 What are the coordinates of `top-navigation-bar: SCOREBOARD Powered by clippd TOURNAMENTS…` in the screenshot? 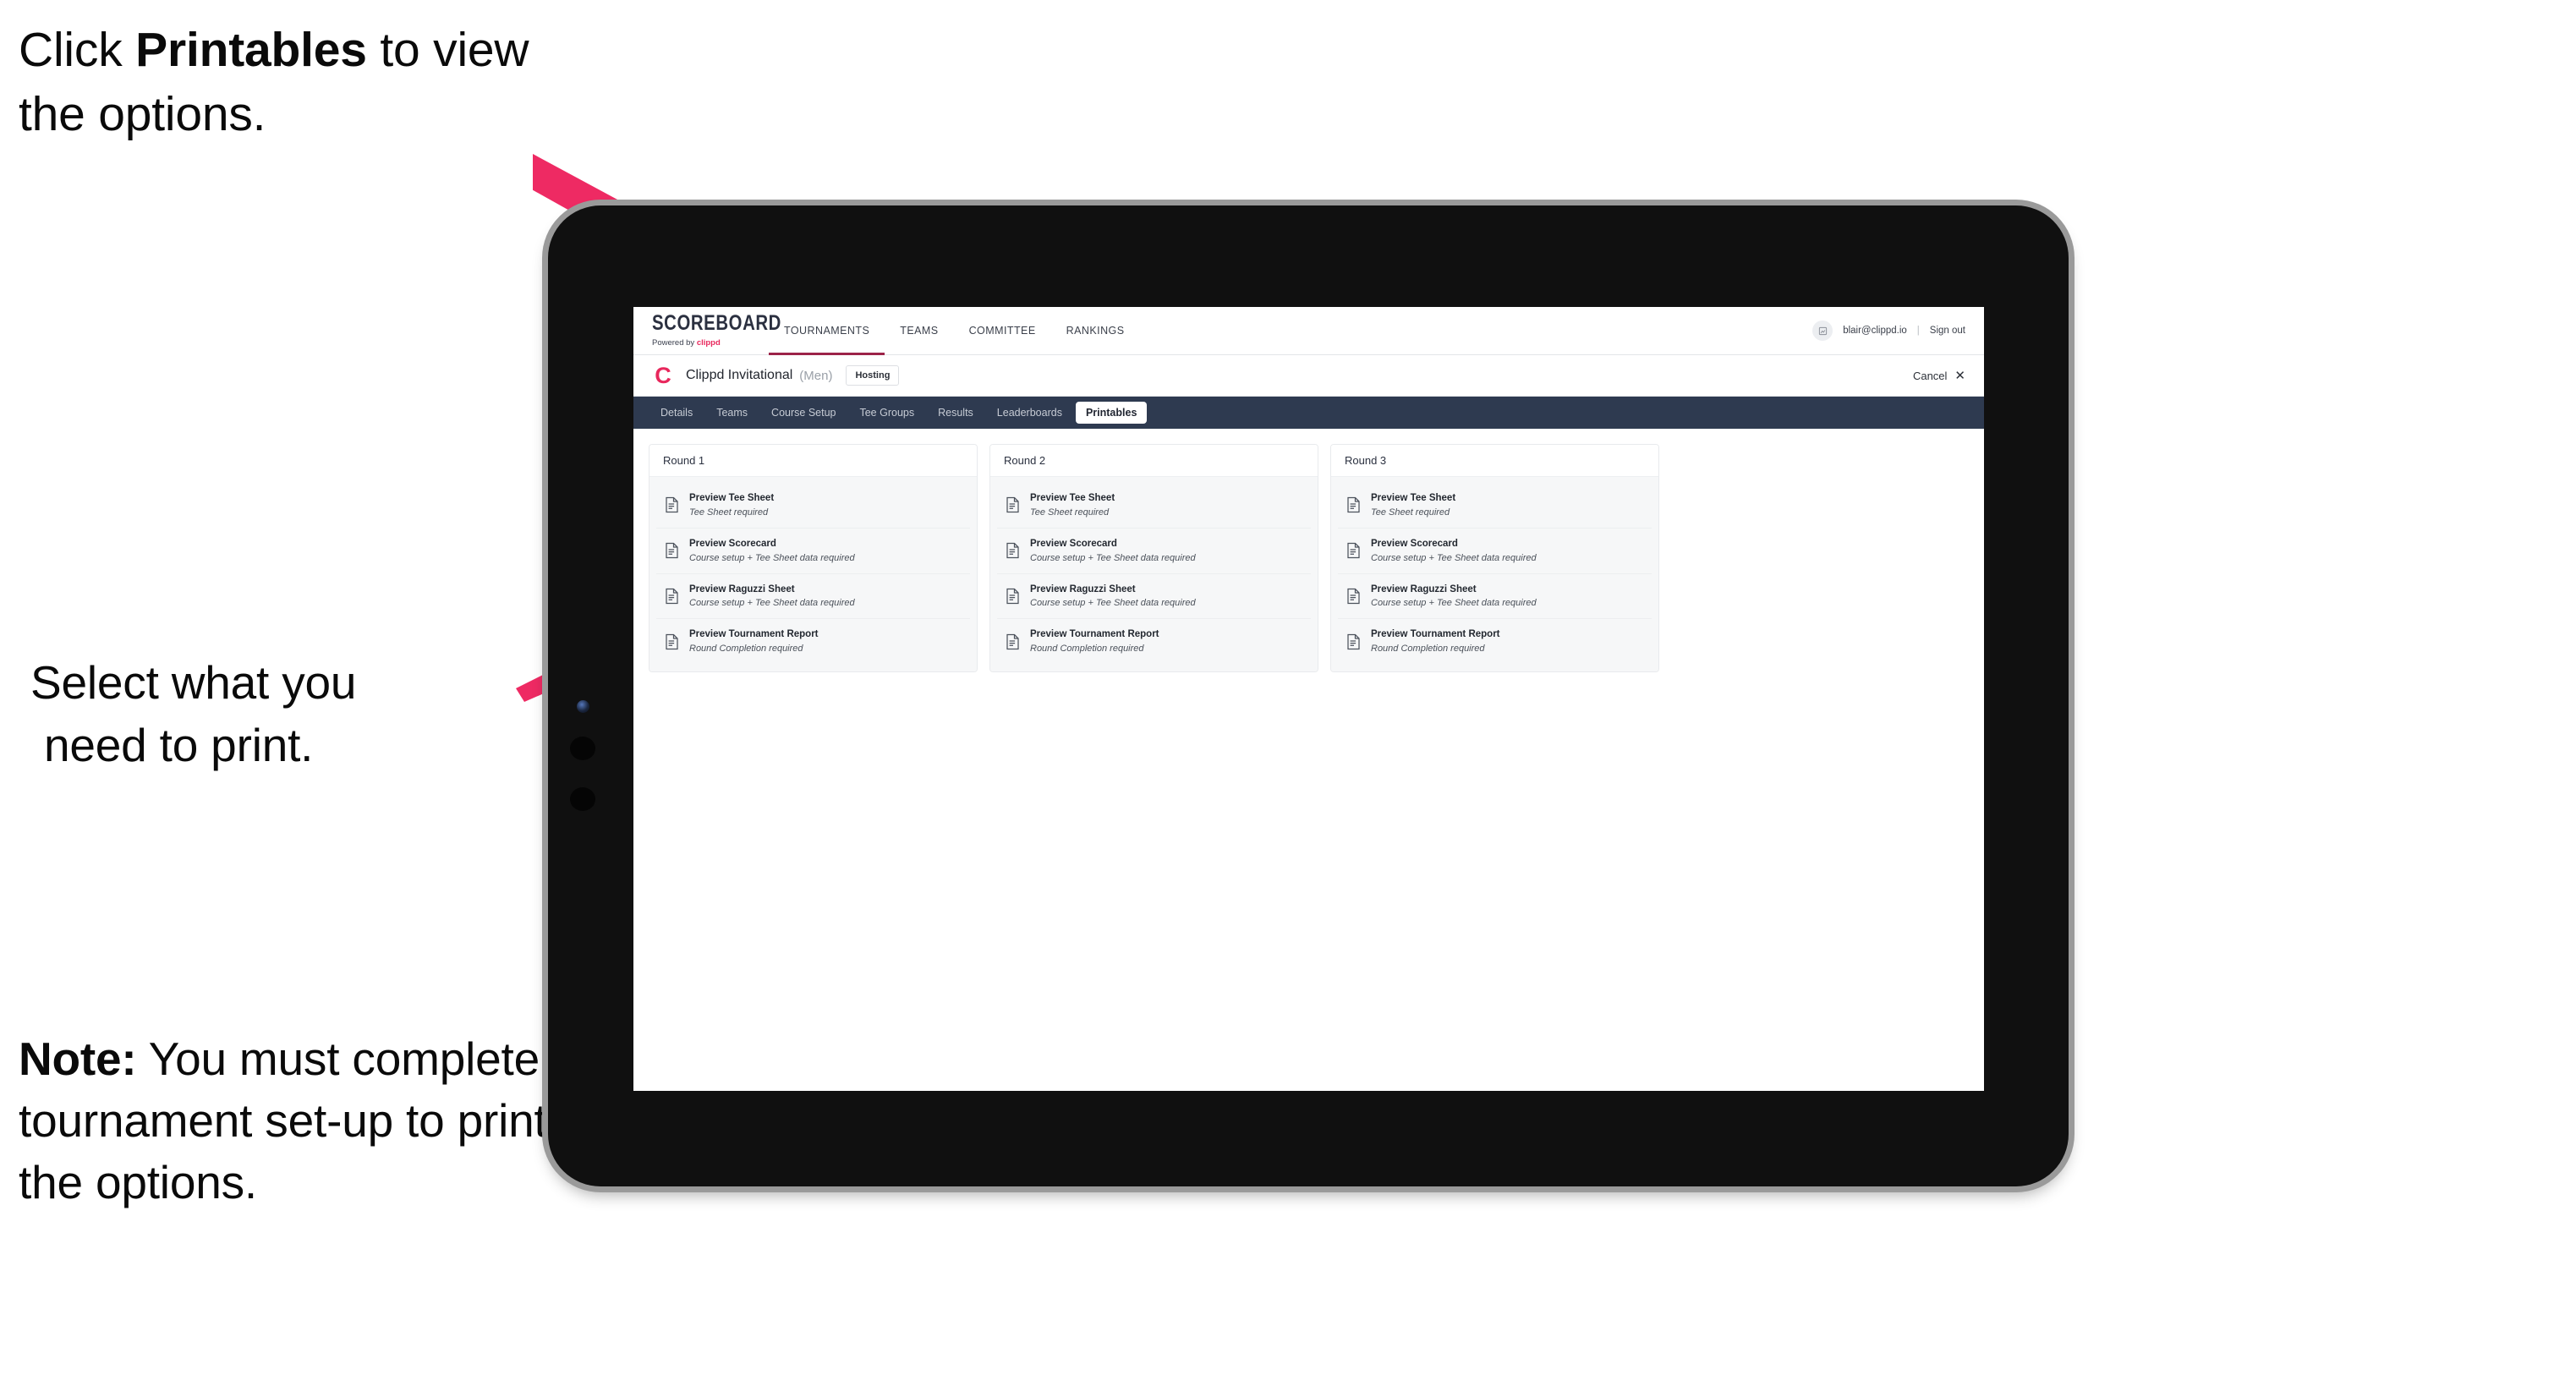 It's located at (1308, 331).